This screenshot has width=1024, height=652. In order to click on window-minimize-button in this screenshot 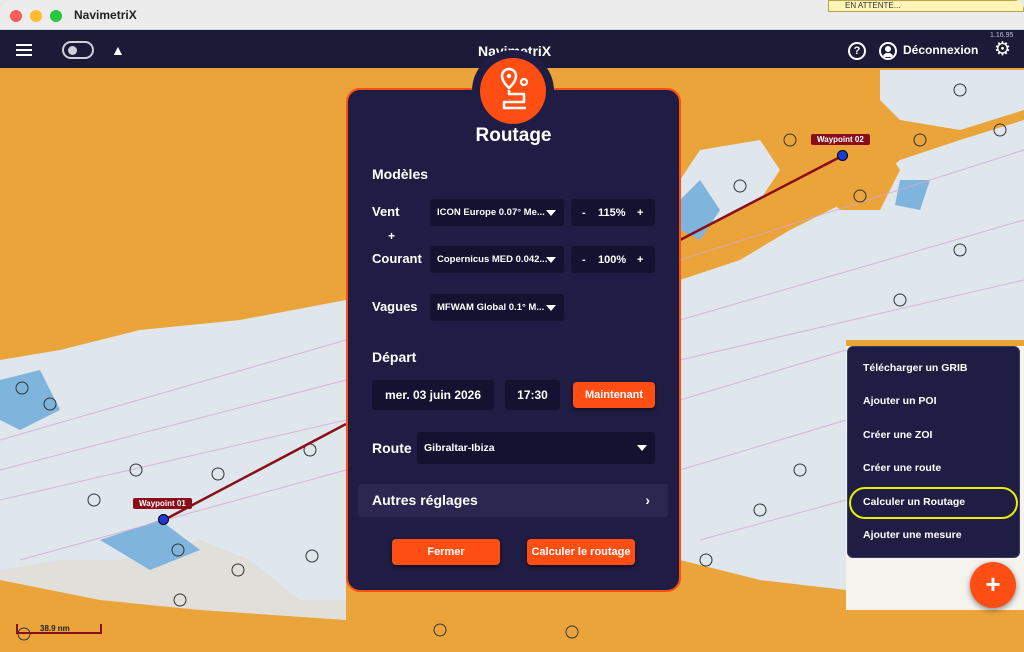, I will do `click(36, 16)`.